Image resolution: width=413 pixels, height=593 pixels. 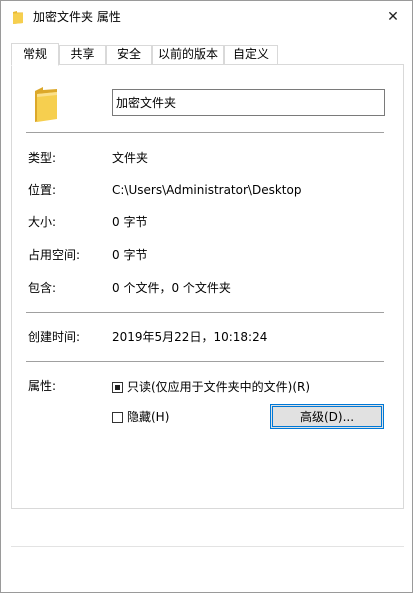 I want to click on close-icon: ✕, so click(x=393, y=17).